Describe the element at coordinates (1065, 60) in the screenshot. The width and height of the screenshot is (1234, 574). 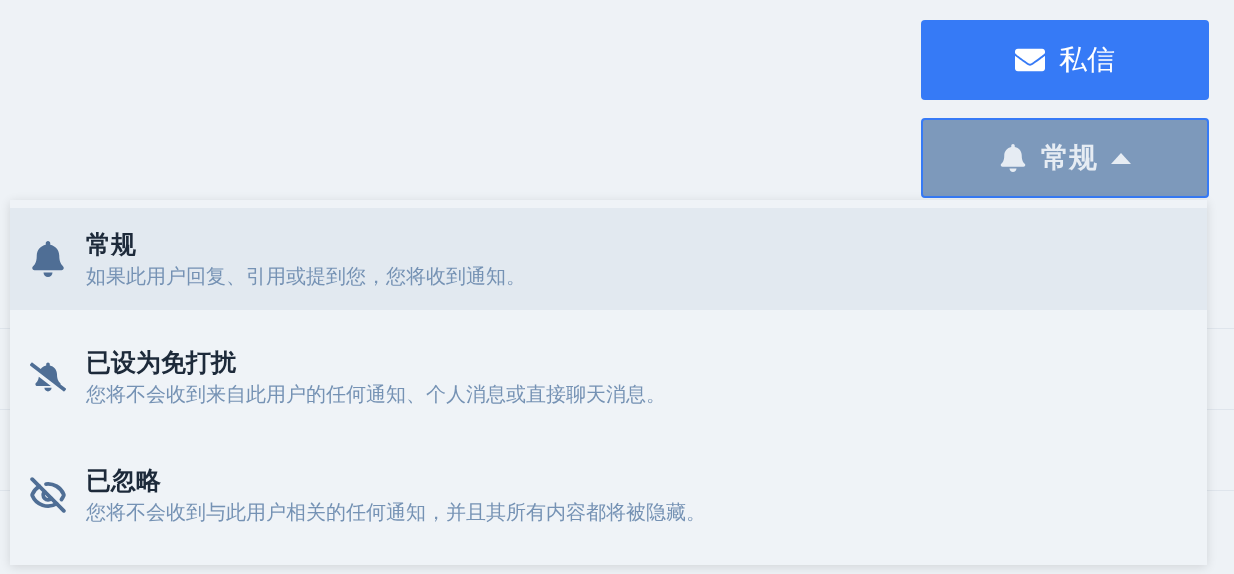
I see `message-button: 私信` at that location.